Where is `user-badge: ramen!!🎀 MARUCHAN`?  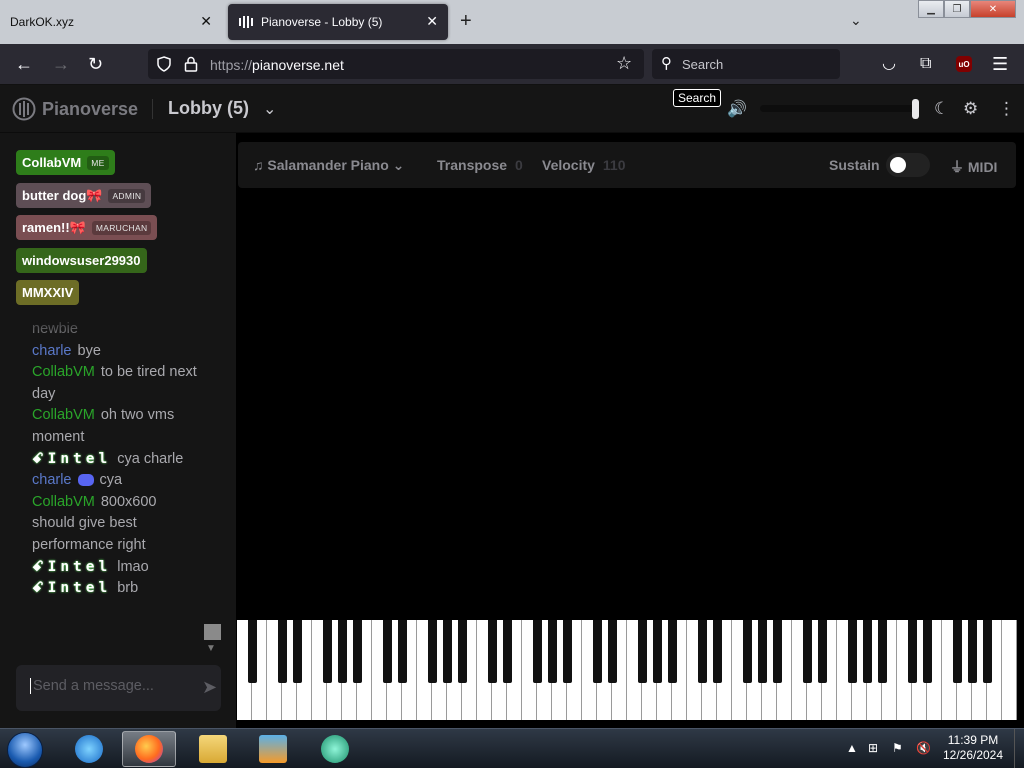
user-badge: ramen!!🎀 MARUCHAN is located at coordinates (87, 227).